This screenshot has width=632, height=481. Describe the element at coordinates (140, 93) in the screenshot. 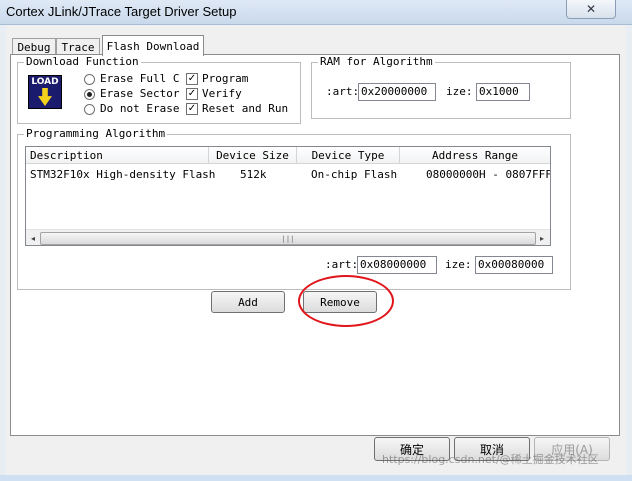

I see `erase-sector-label: Erase Sector` at that location.